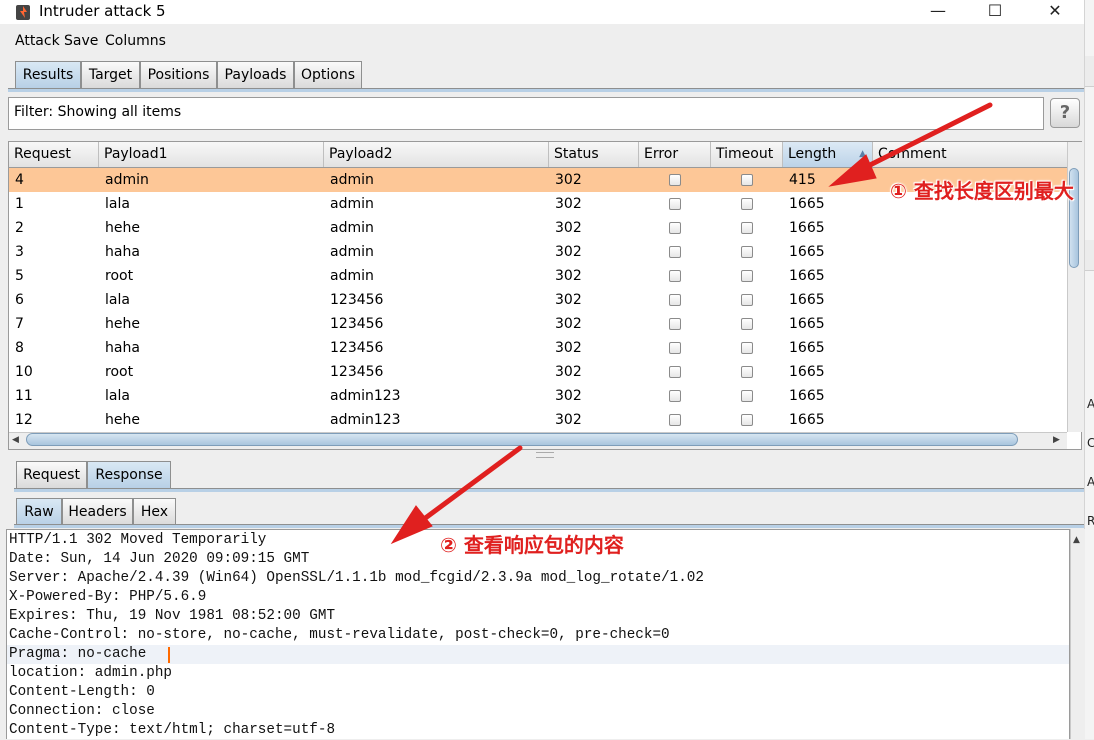 The height and width of the screenshot is (740, 1094). Describe the element at coordinates (470, 485) in the screenshot. I see `arrow-to-response` at that location.